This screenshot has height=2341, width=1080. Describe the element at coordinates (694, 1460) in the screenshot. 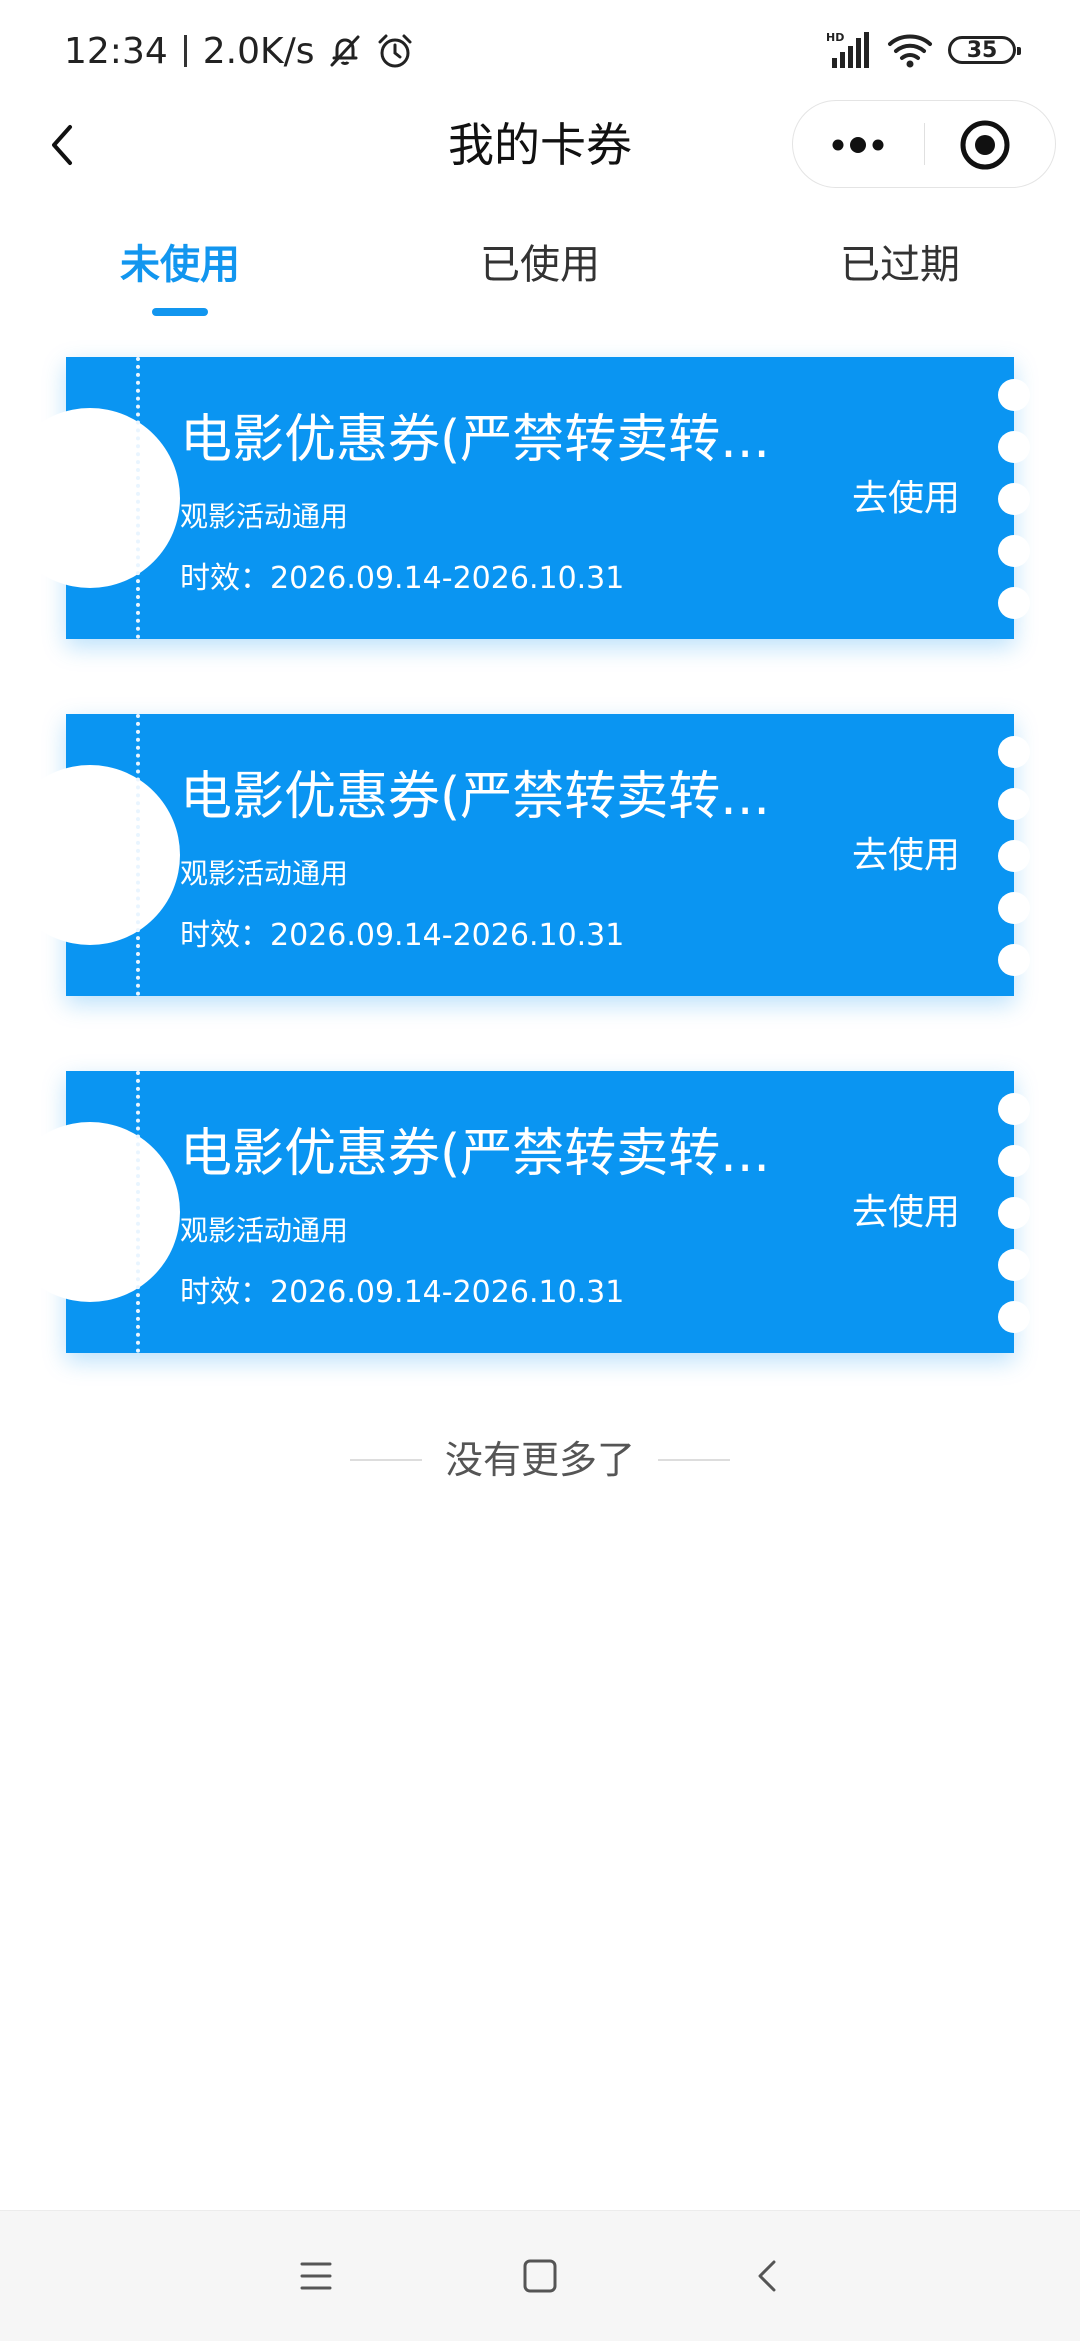

I see `end-line-right` at that location.